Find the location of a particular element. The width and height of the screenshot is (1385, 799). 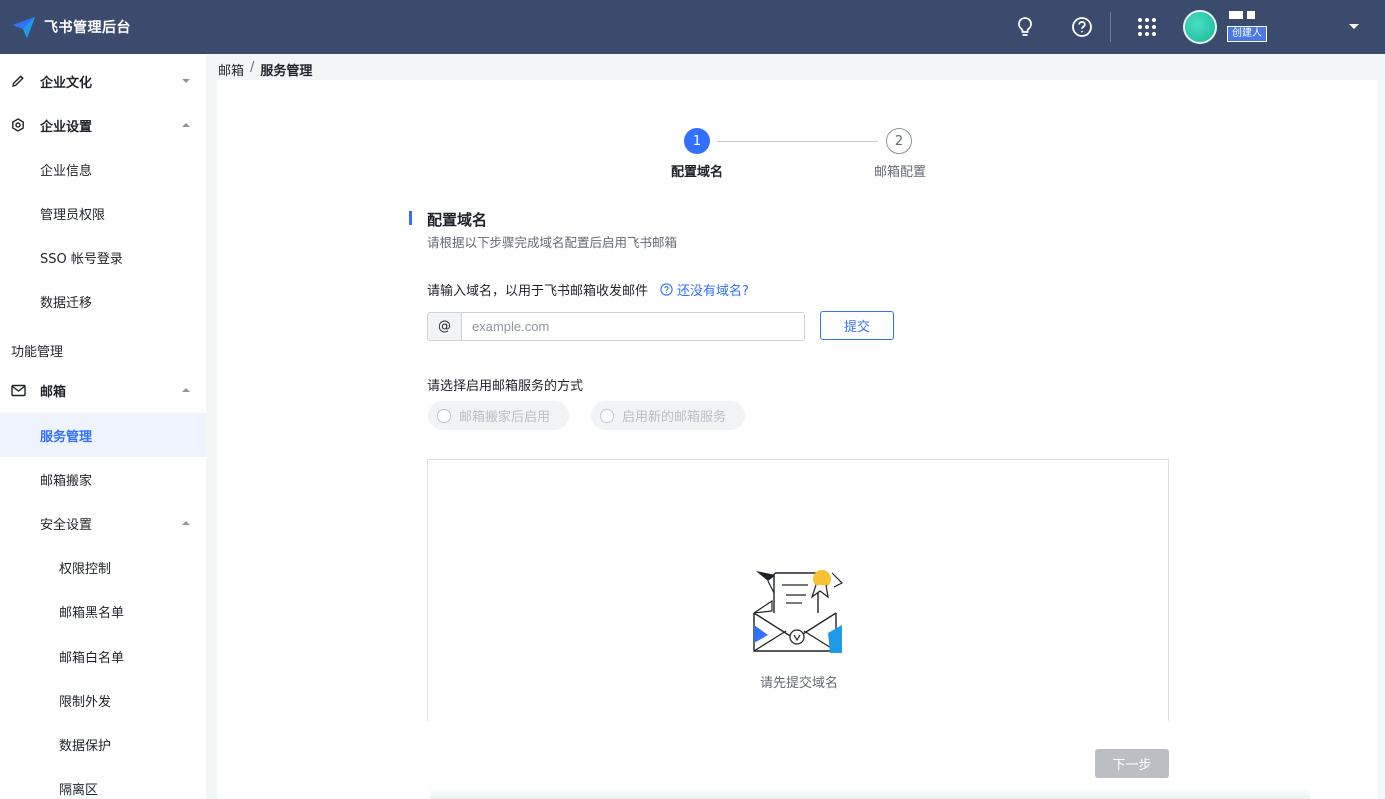

section-accent-bar is located at coordinates (410, 218).